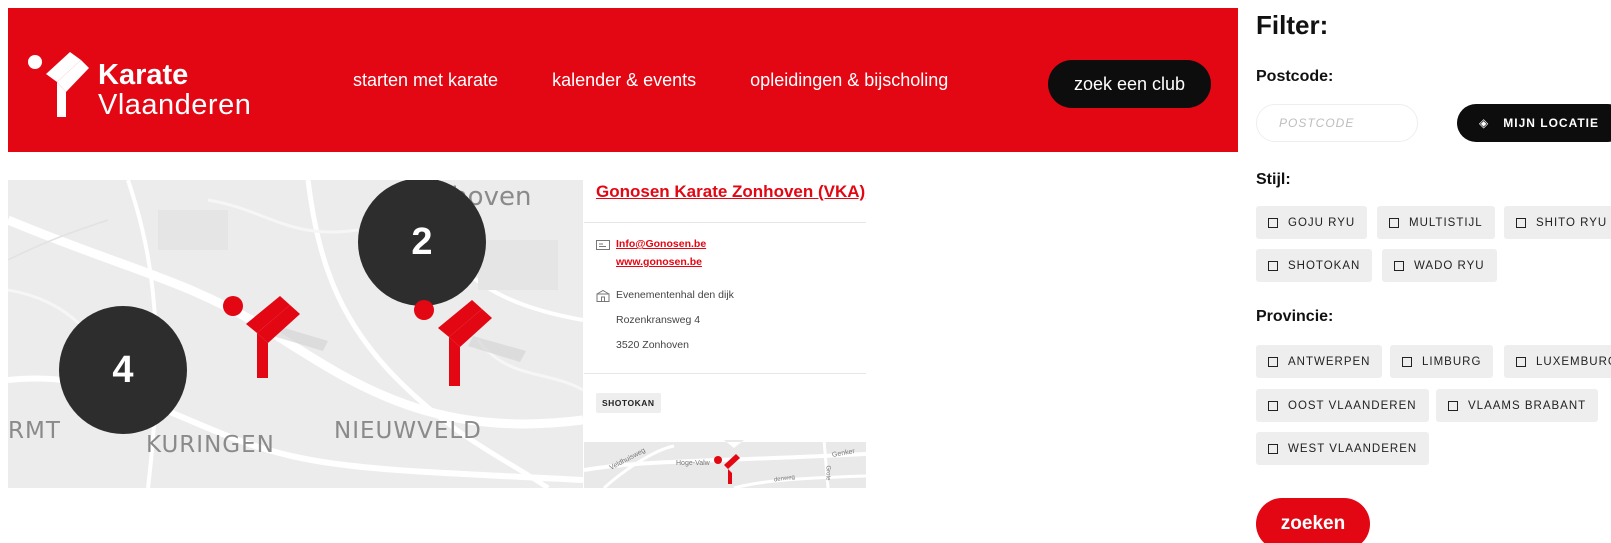 This screenshot has height=543, width=1611. Describe the element at coordinates (210, 445) in the screenshot. I see `map-label-kuringen: KURINGEN` at that location.